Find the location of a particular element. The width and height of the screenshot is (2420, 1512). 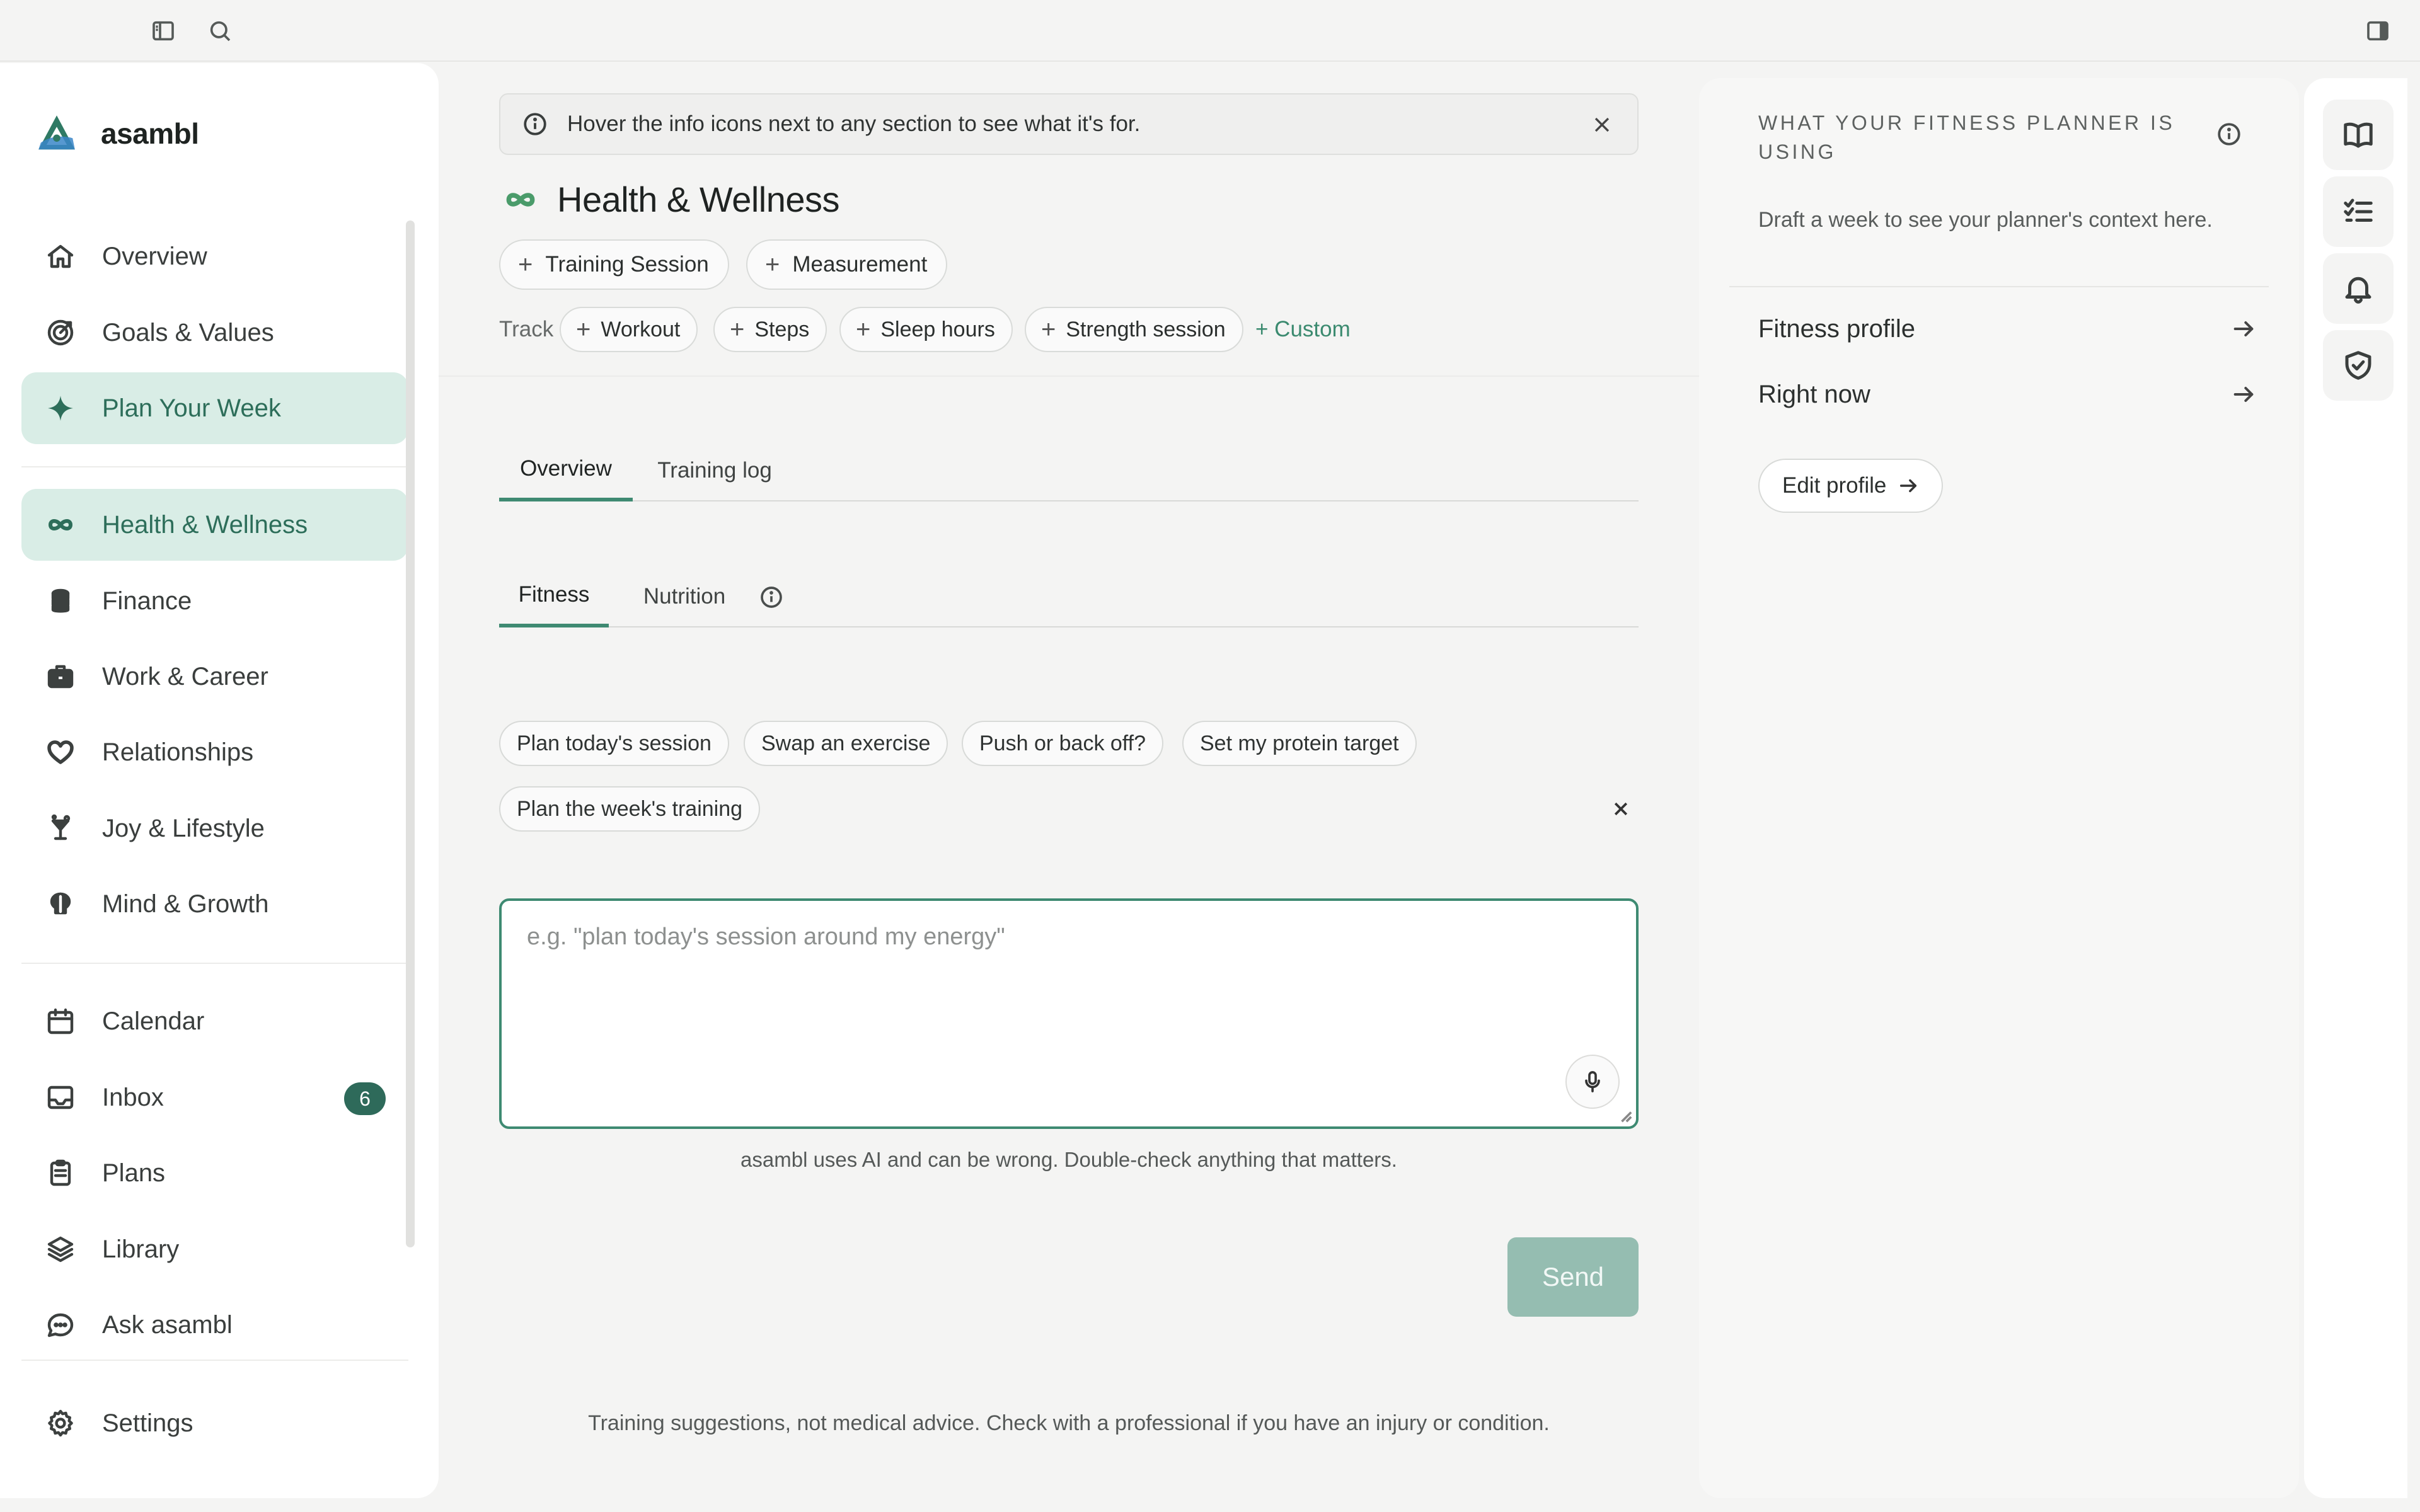

sidebar-item-ask-asambl: Ask asambl is located at coordinates (215, 1325).